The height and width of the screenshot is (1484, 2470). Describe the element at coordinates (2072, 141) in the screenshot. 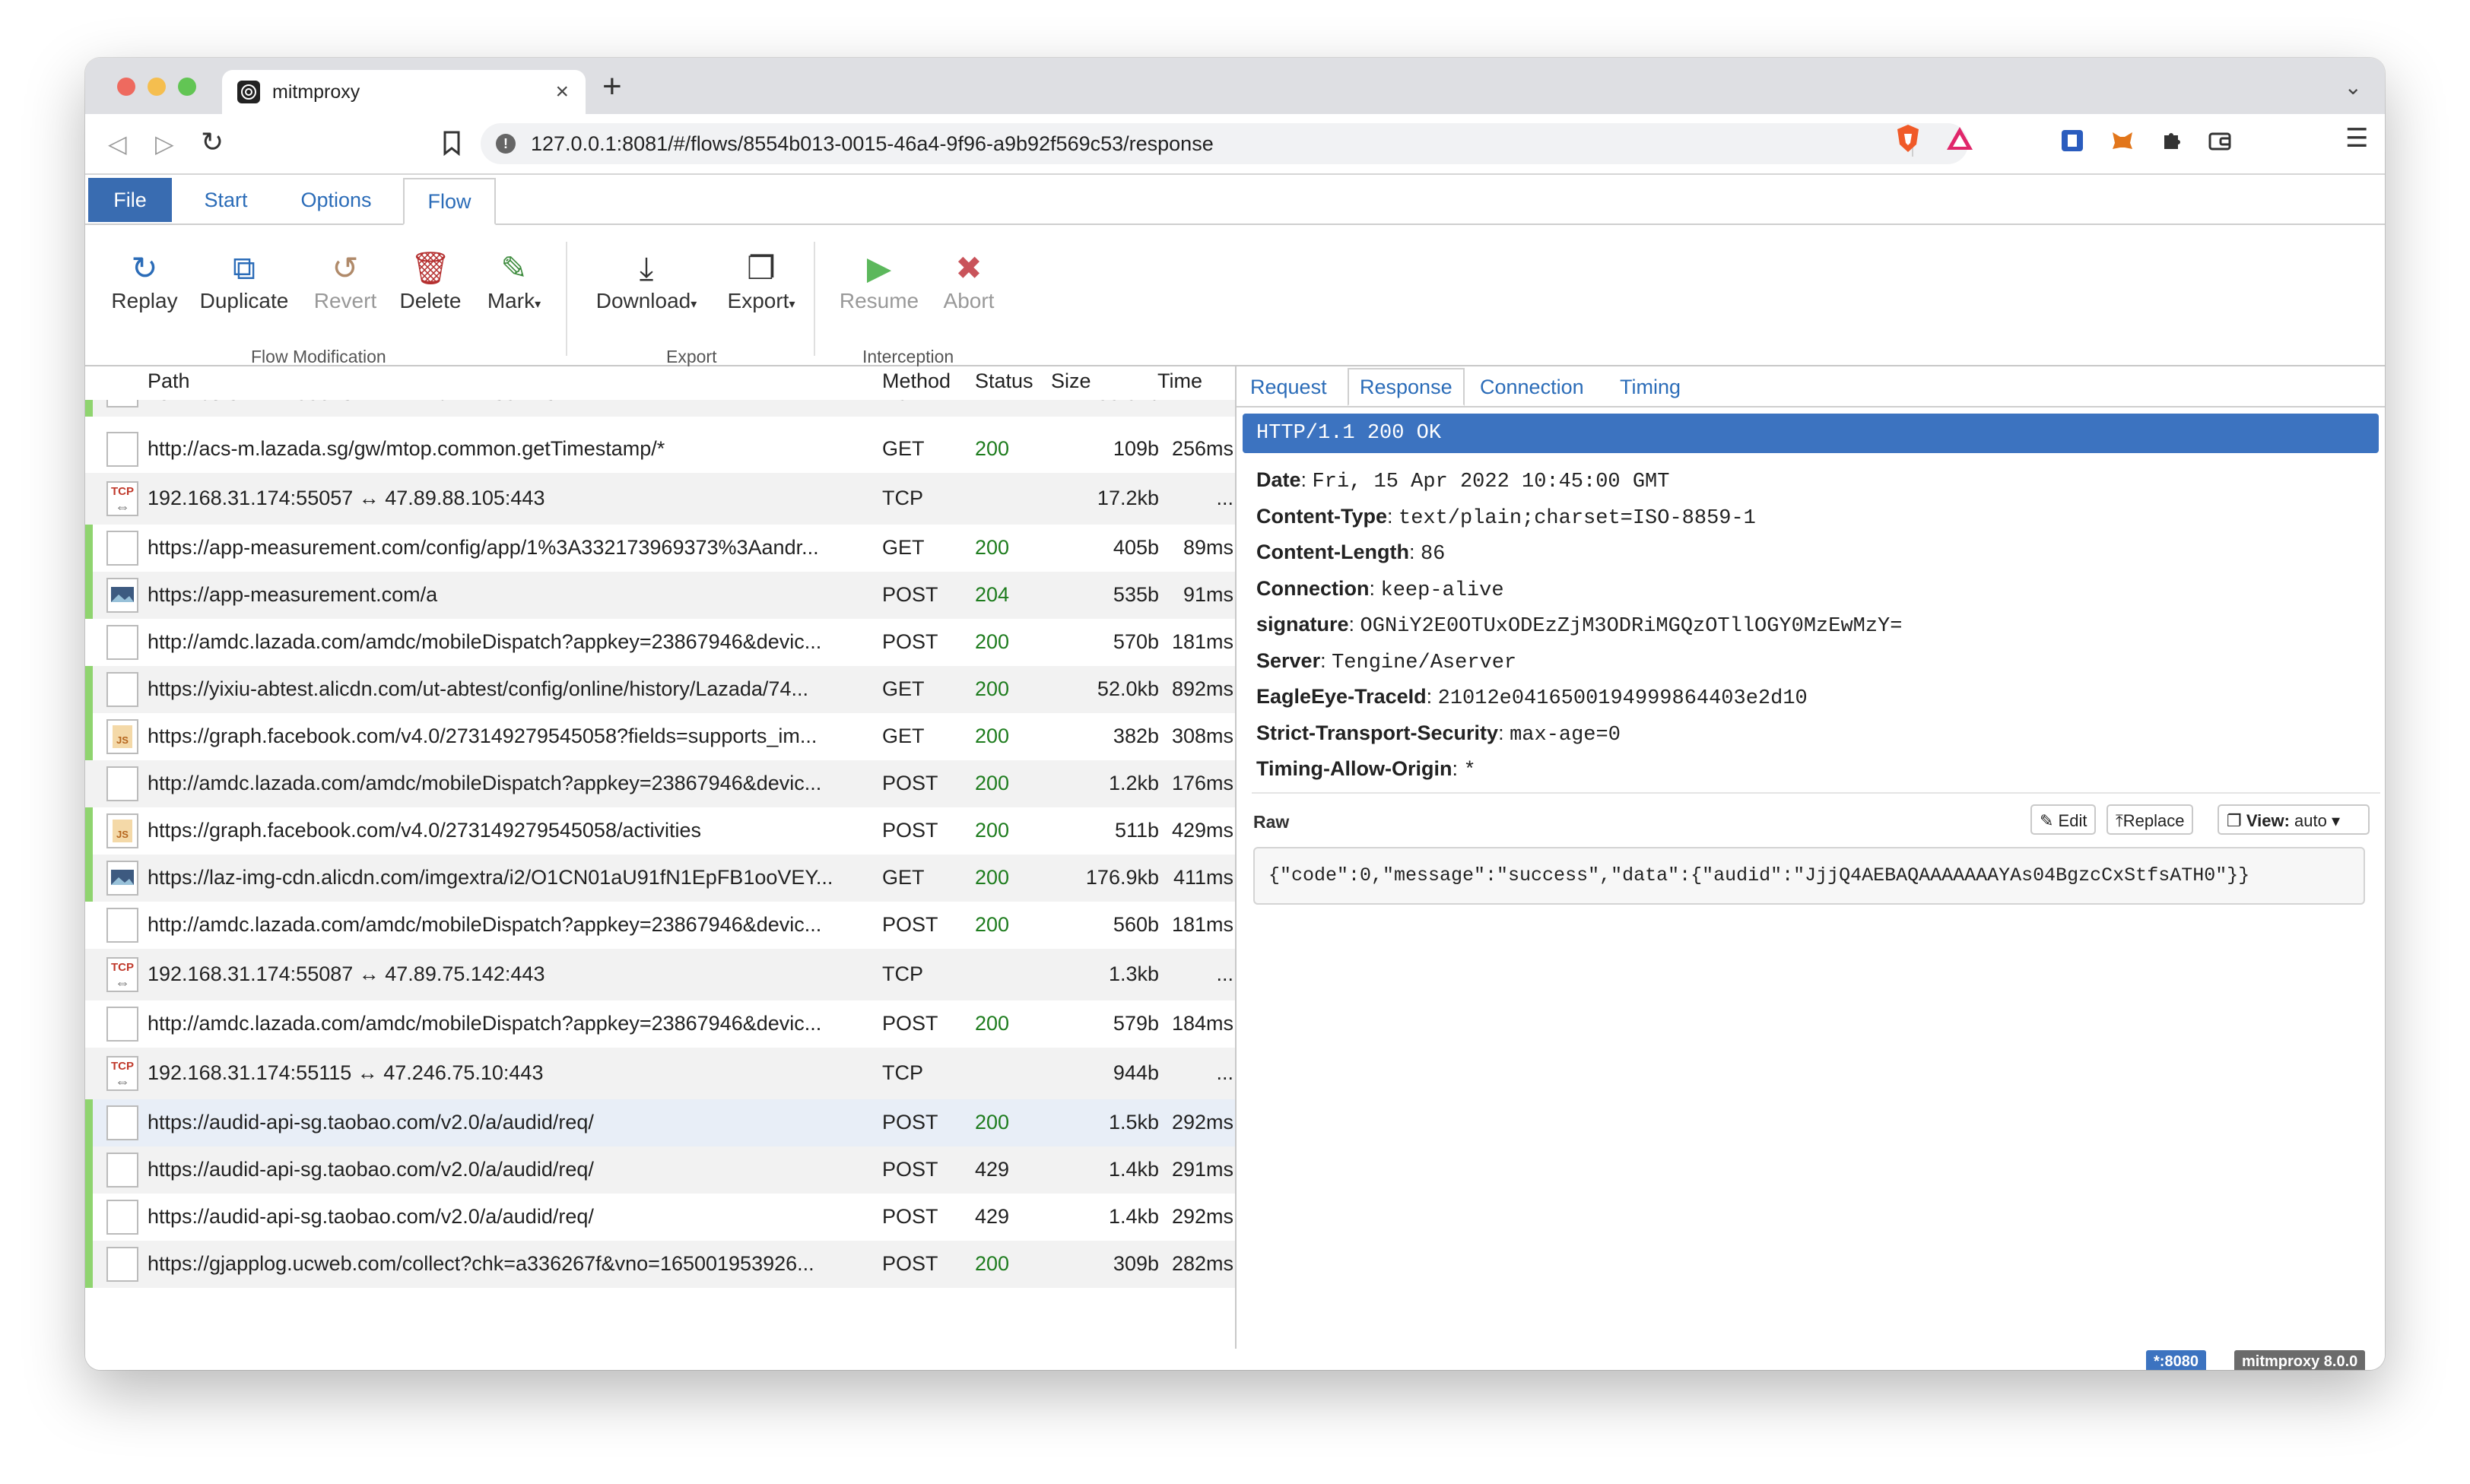

I see `extension-bitwarden-icon` at that location.